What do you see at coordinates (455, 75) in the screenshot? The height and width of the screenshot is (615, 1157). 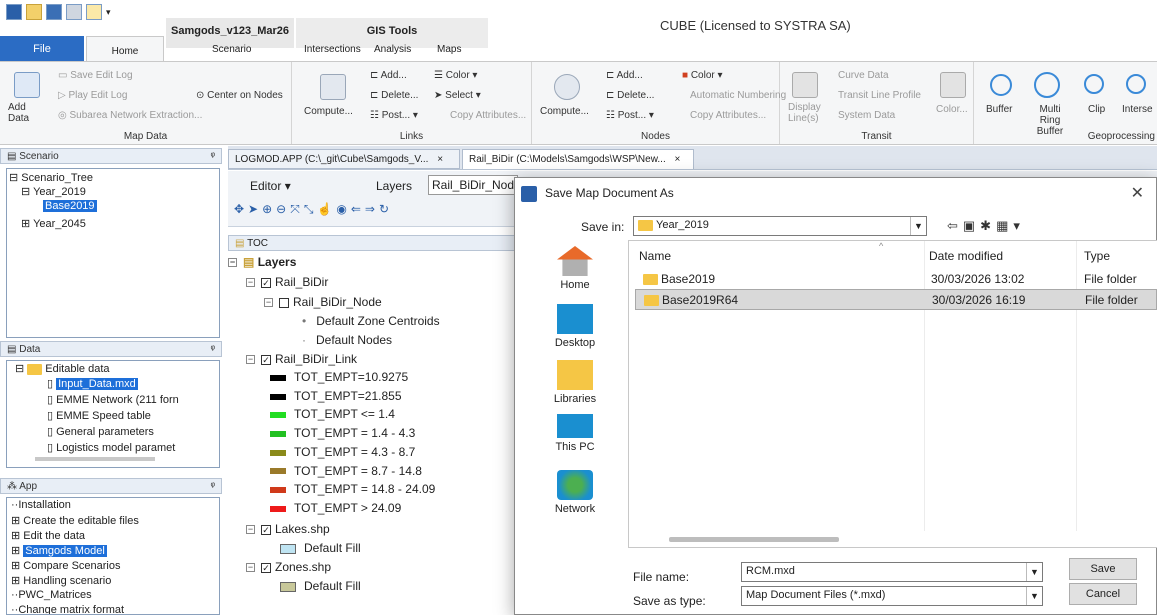 I see `links-color-button: ☰ Color ▾` at bounding box center [455, 75].